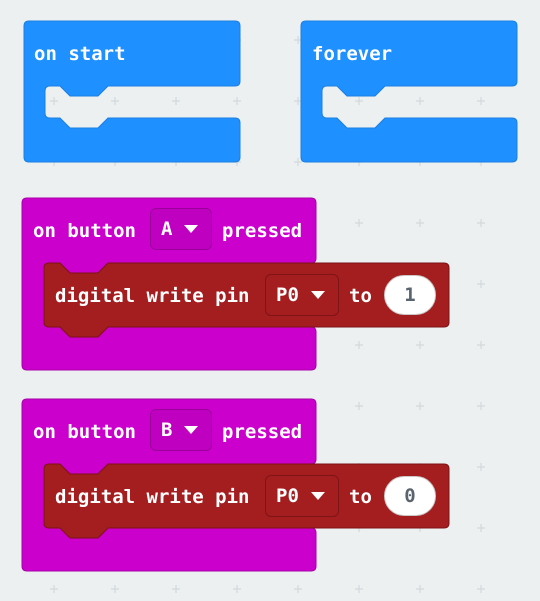 This screenshot has height=601, width=540. Describe the element at coordinates (360, 497) in the screenshot. I see `to-b-label: to` at that location.